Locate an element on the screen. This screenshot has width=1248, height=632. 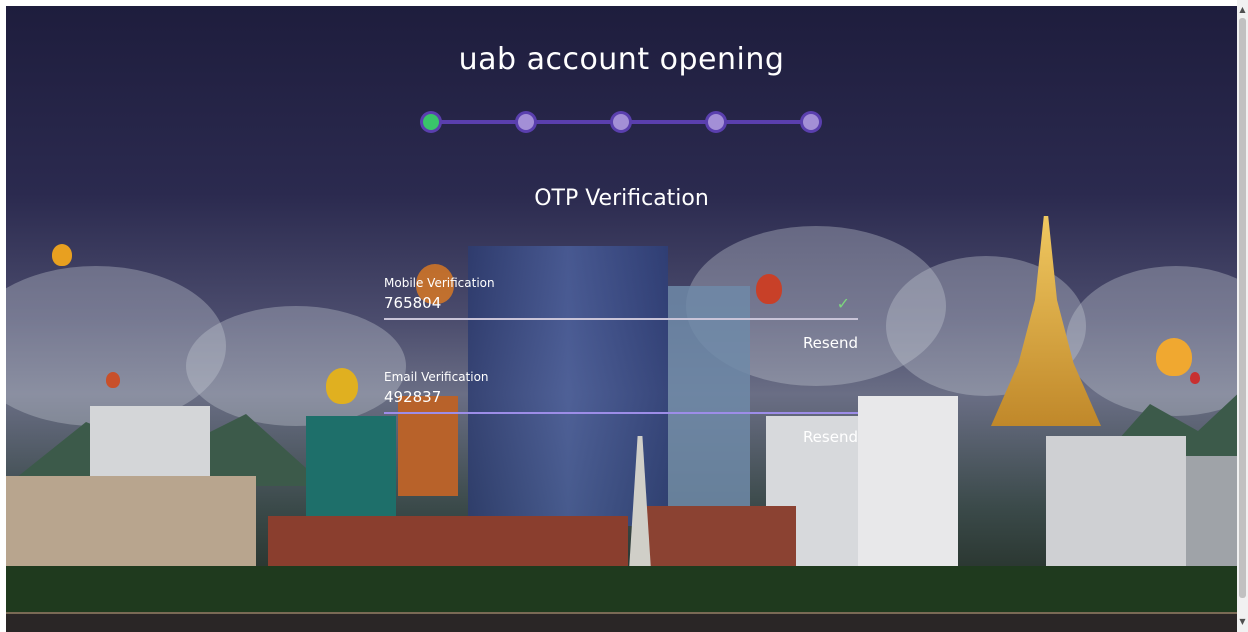
chevron-down-icon: ▼ is located at coordinates (1242, 622).